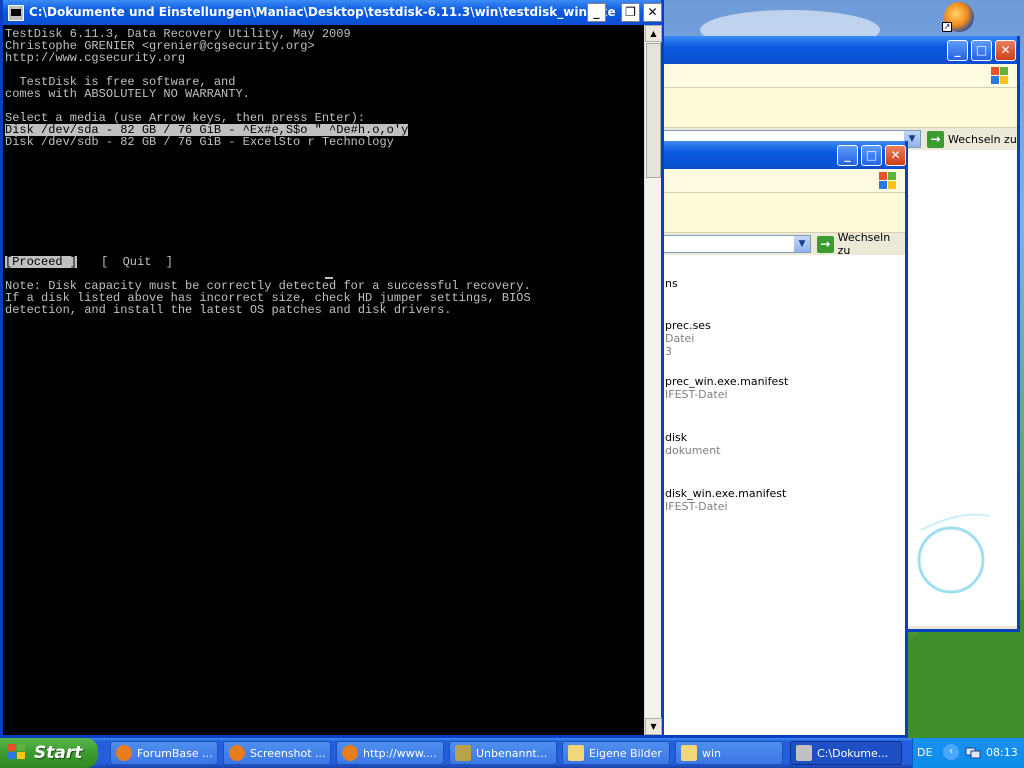 The height and width of the screenshot is (768, 1024). Describe the element at coordinates (676, 437) in the screenshot. I see `file-name: disk` at that location.